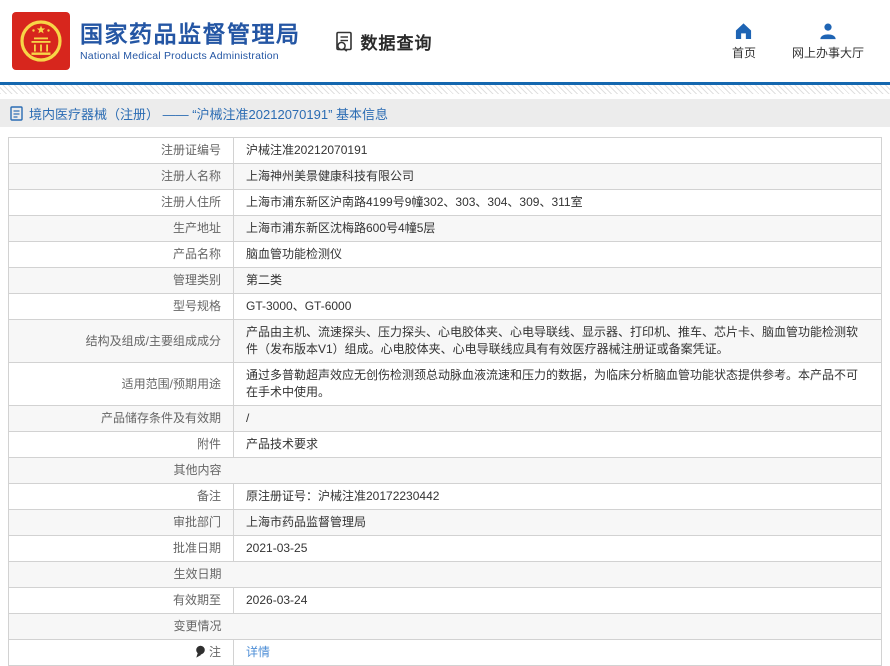  What do you see at coordinates (121, 600) in the screenshot?
I see `row-label: 有效期至` at bounding box center [121, 600].